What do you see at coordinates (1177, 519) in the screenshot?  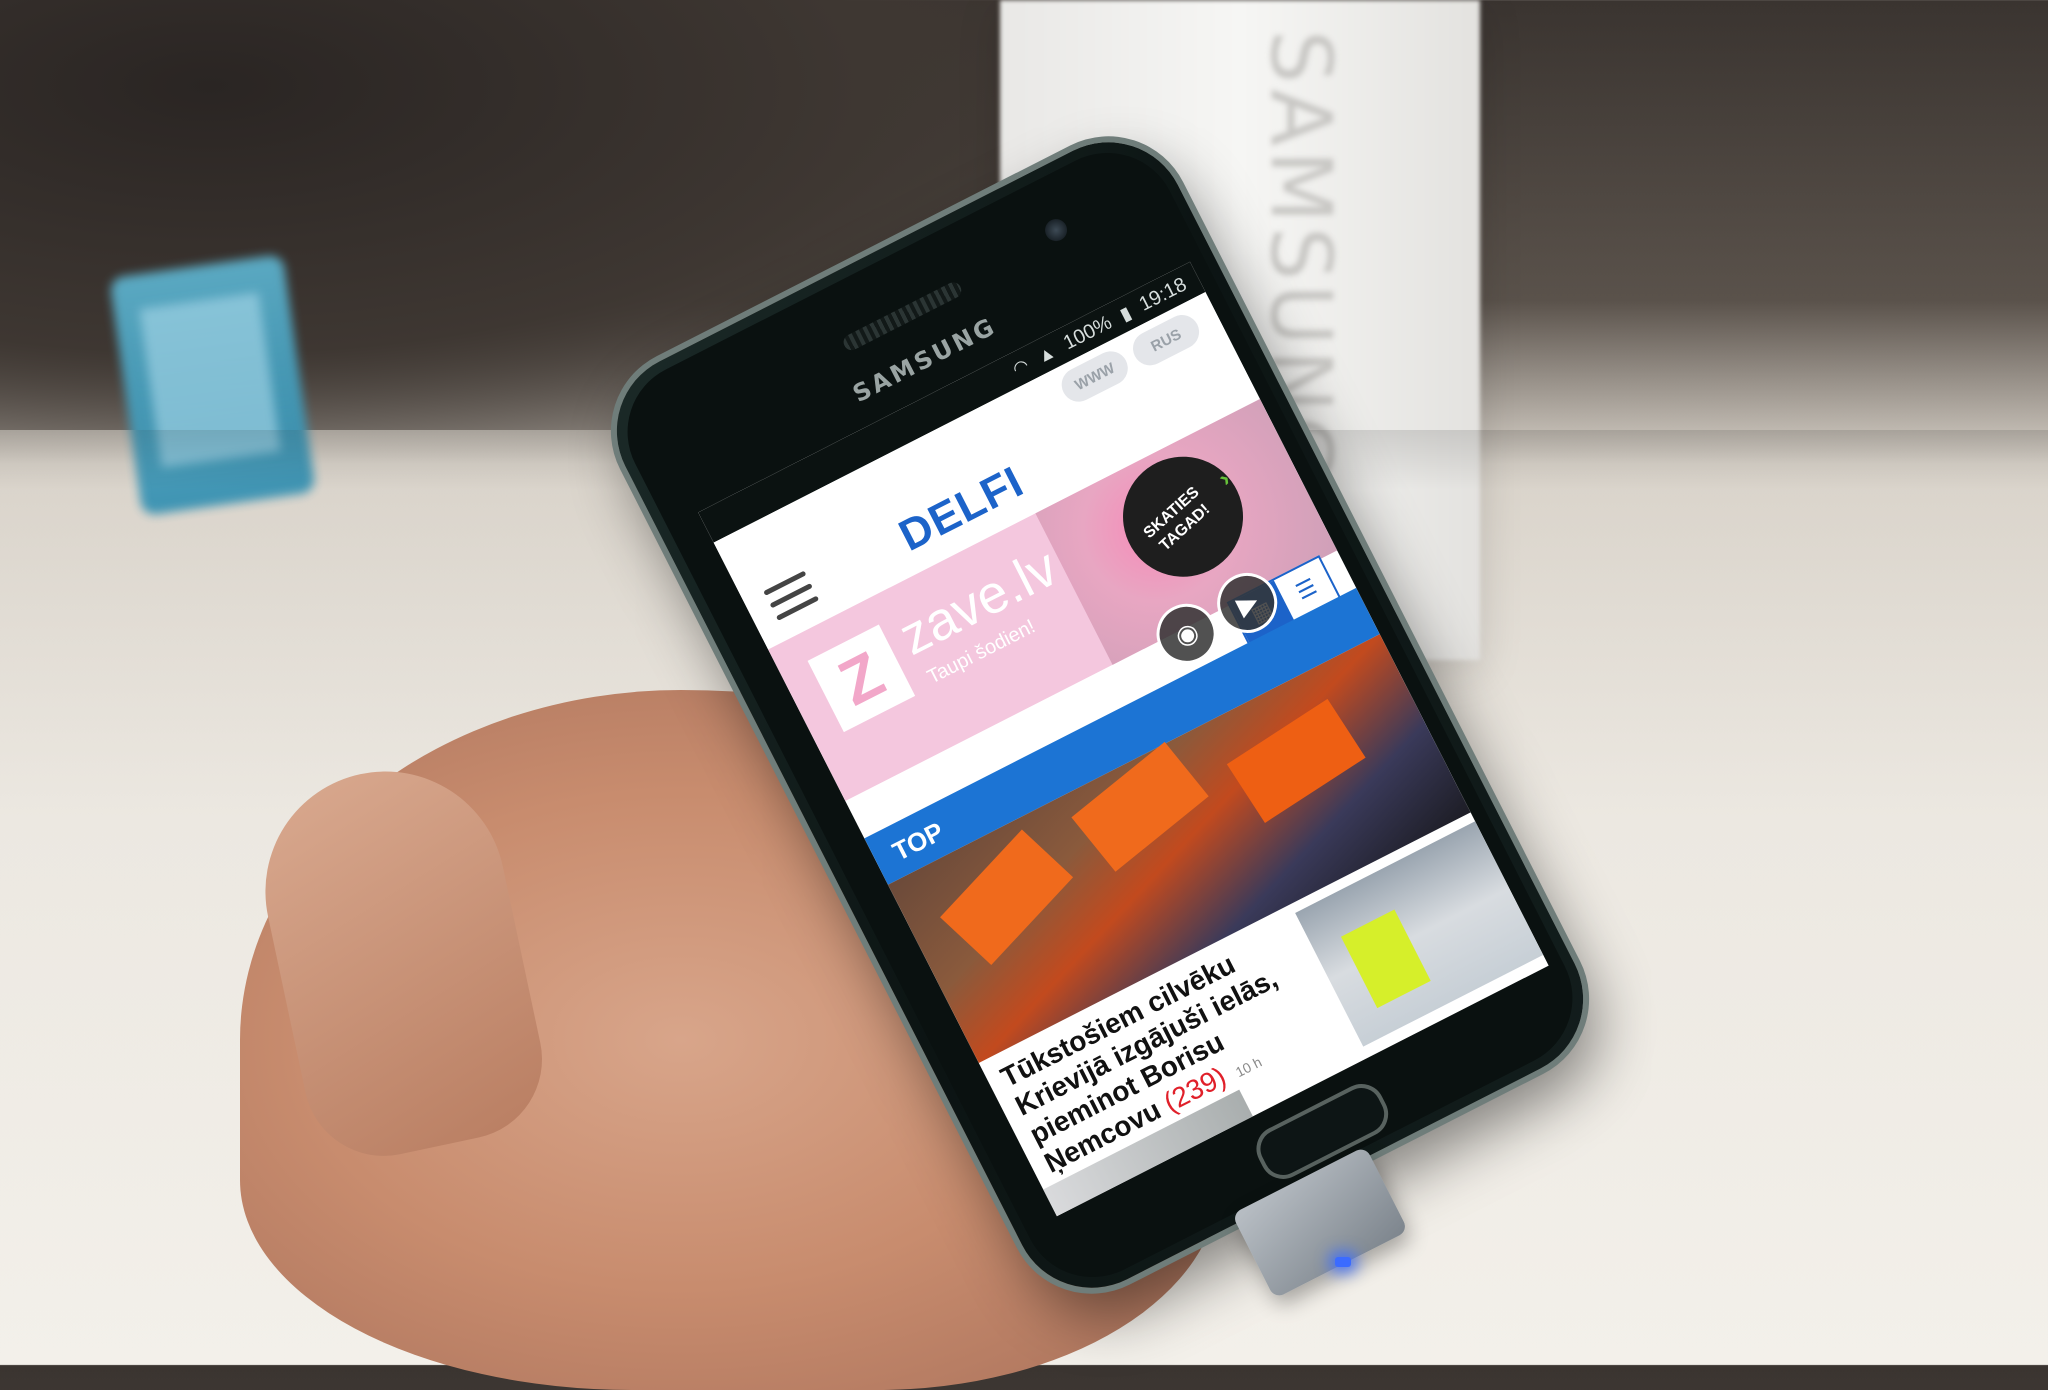 I see `ad-cta-text: SKATIES TAGAD!` at bounding box center [1177, 519].